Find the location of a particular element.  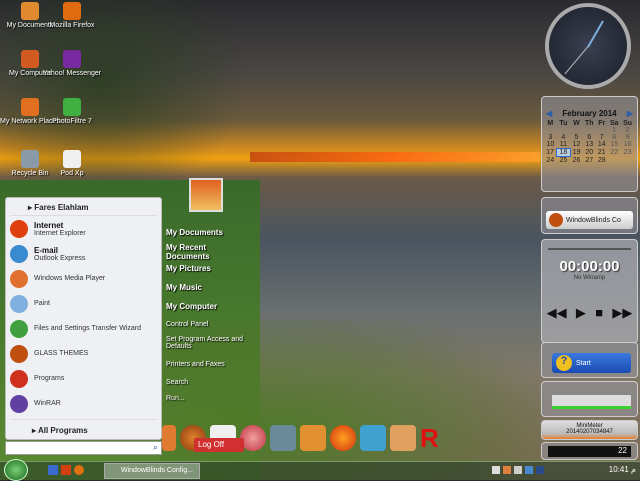

tray-connection-icon is located at coordinates (540, 470).